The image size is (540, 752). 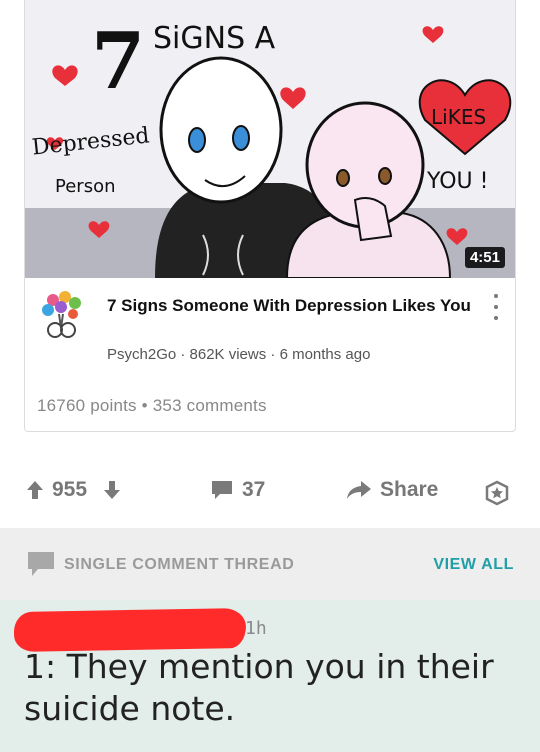 What do you see at coordinates (458, 117) in the screenshot?
I see `thumb-likes: LiKES` at bounding box center [458, 117].